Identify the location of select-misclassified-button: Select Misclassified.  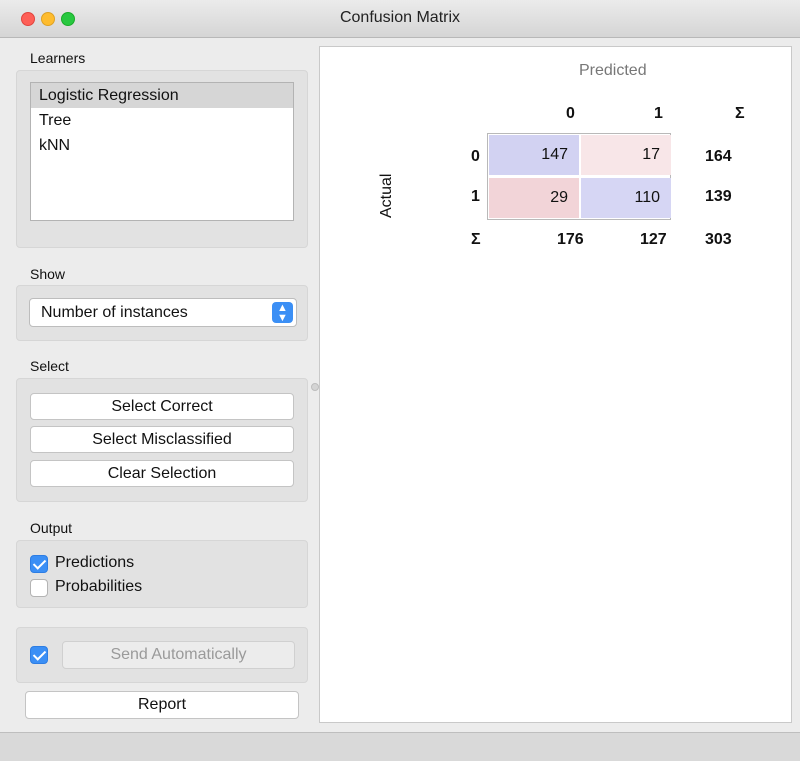
(162, 439).